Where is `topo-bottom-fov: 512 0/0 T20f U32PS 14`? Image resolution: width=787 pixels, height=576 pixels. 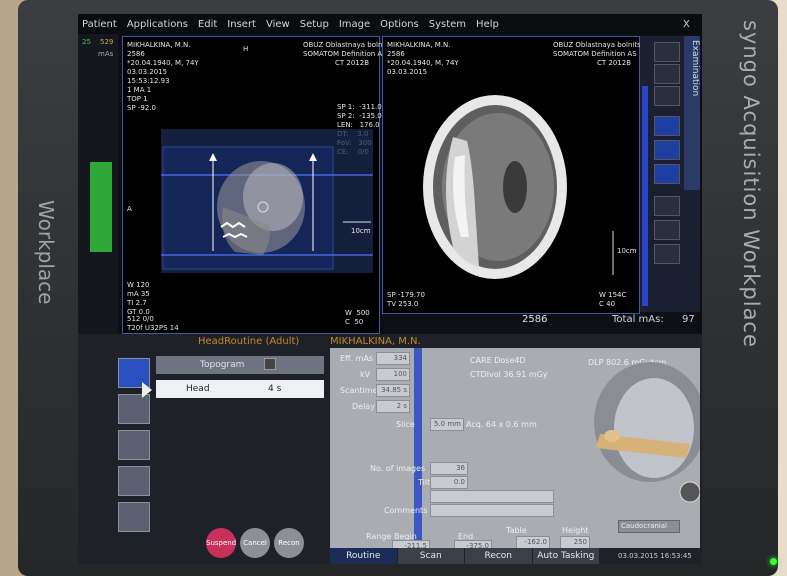 topo-bottom-fov: 512 0/0 T20f U32PS 14 is located at coordinates (153, 323).